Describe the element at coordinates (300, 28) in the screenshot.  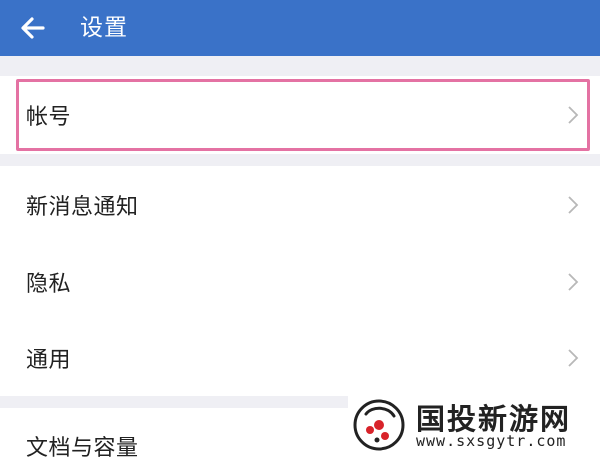
I see `app-header: 设置` at that location.